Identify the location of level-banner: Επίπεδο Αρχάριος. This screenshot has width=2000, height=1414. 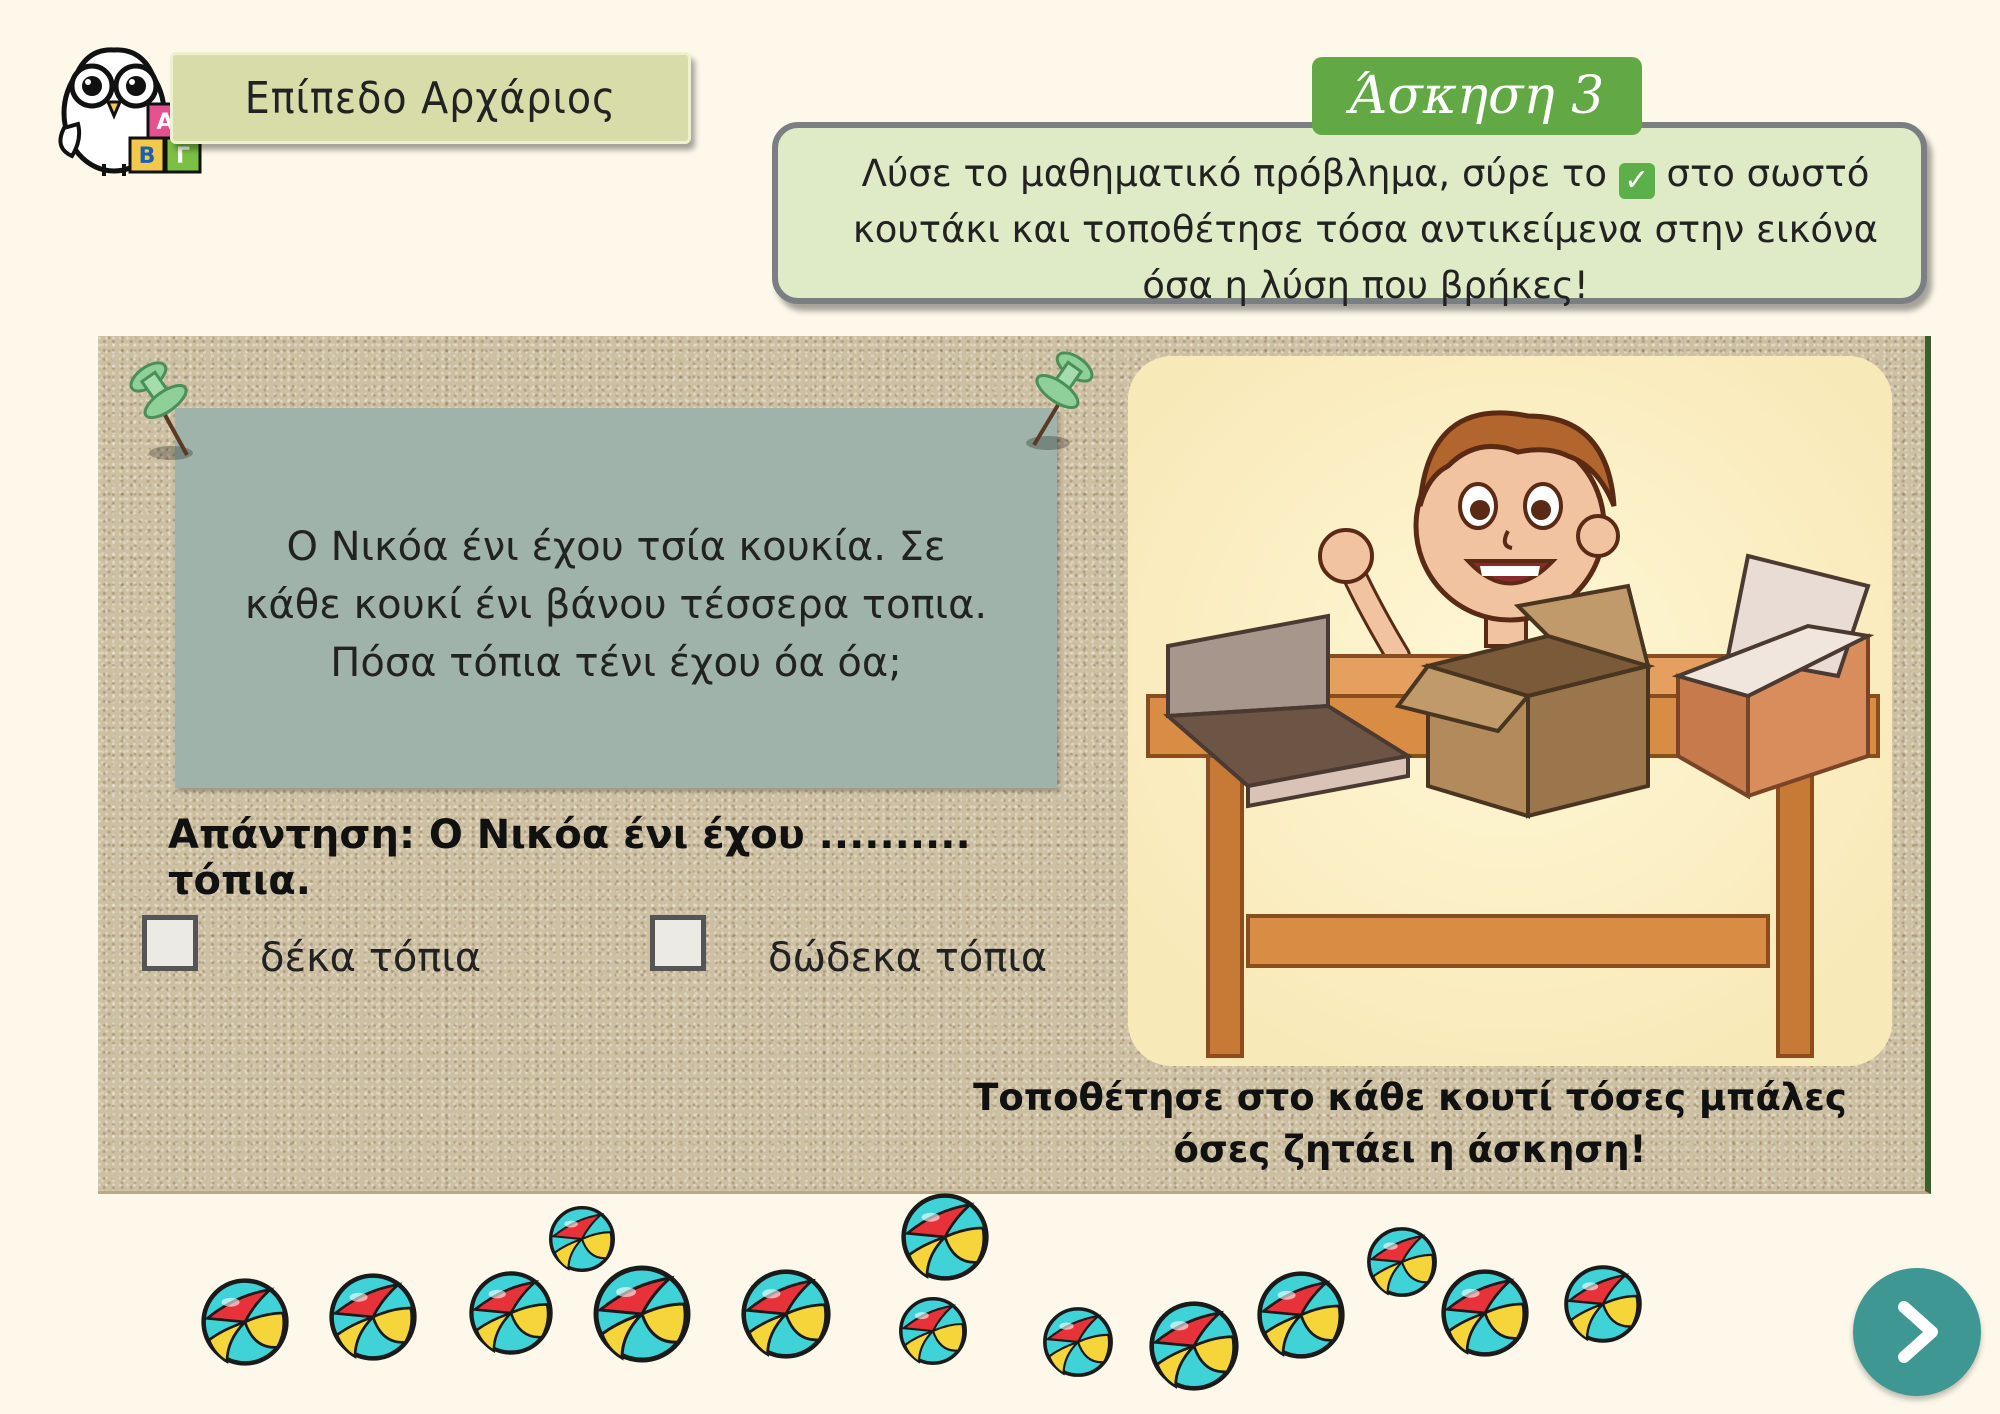
(430, 98).